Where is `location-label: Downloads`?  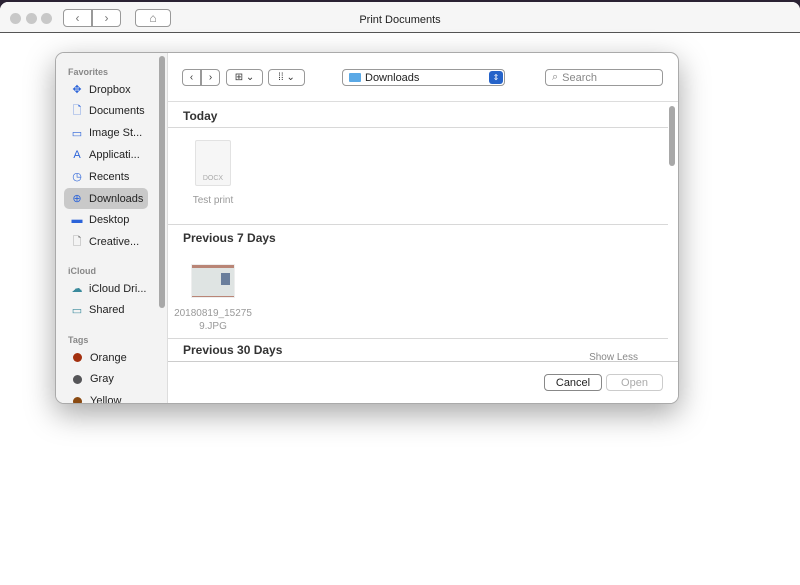 location-label: Downloads is located at coordinates (392, 77).